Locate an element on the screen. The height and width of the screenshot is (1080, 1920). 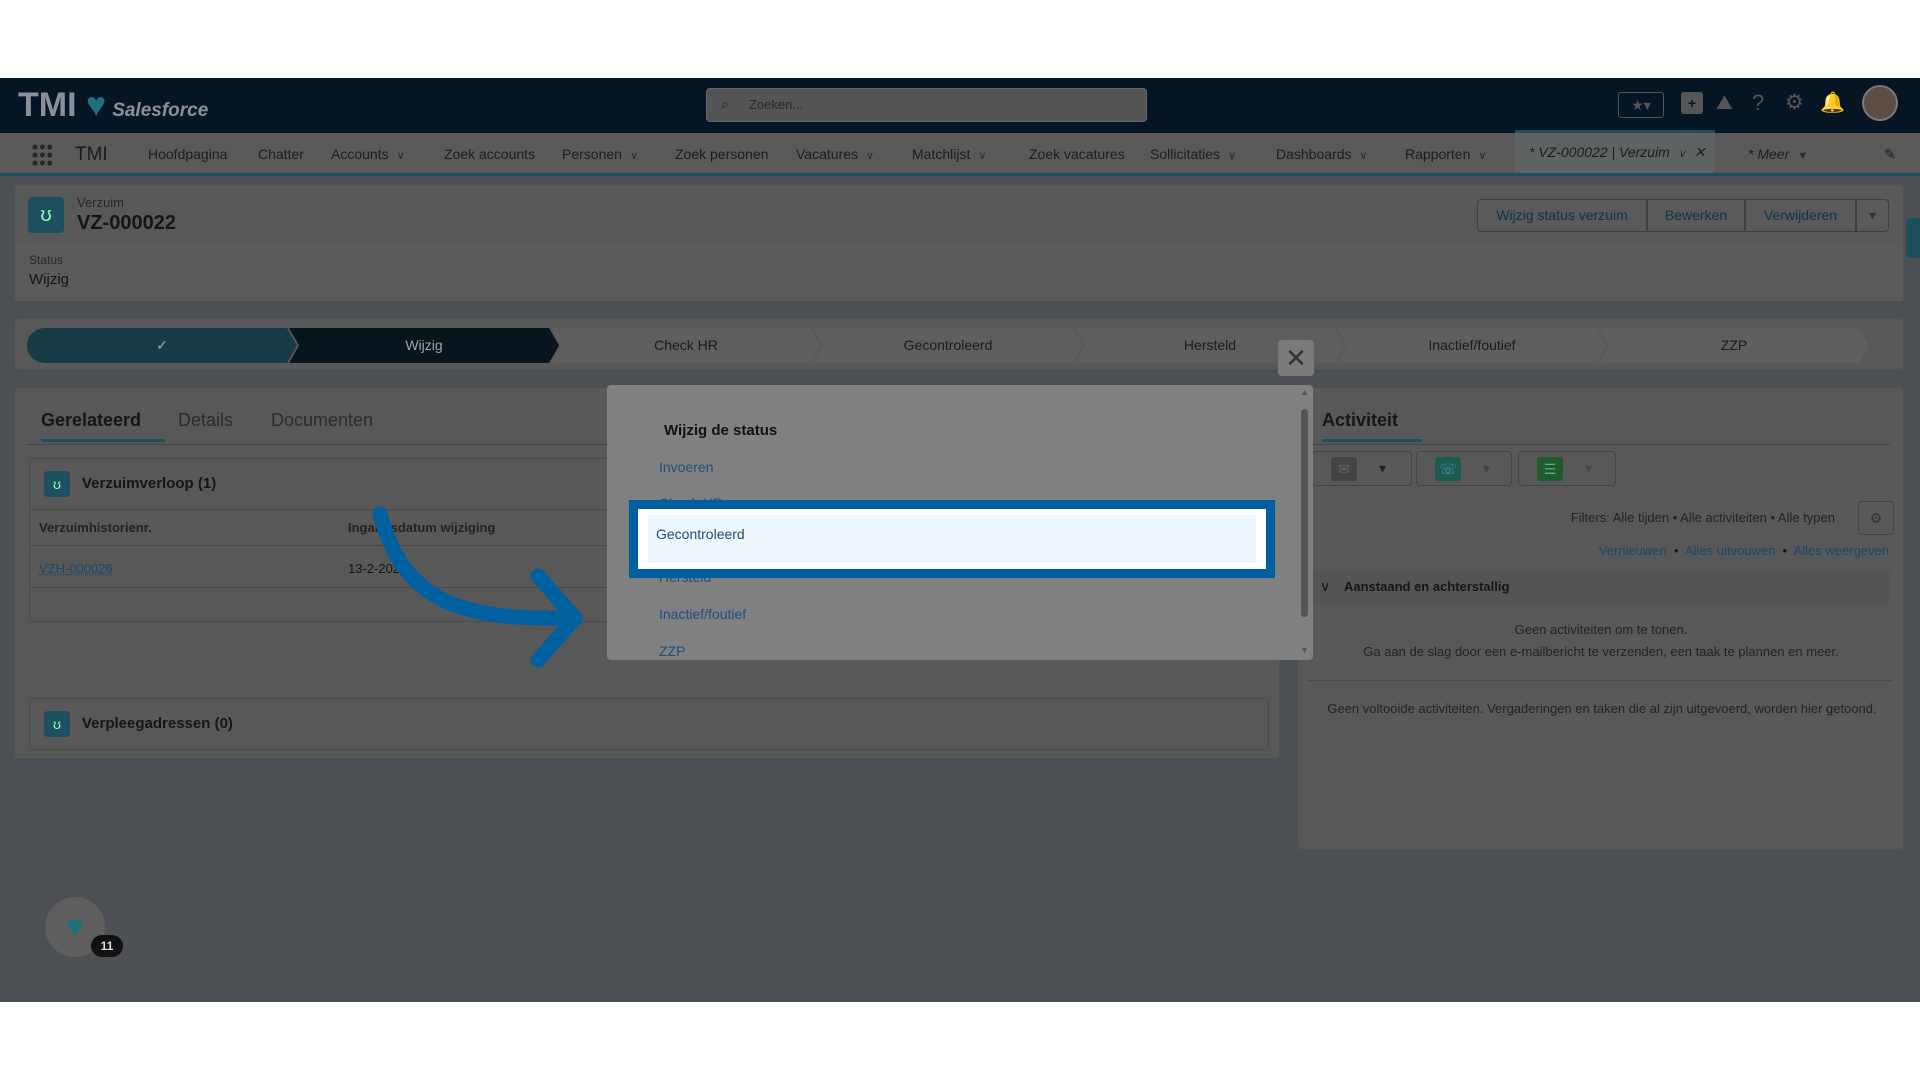
help-icon: ? is located at coordinates (1758, 103).